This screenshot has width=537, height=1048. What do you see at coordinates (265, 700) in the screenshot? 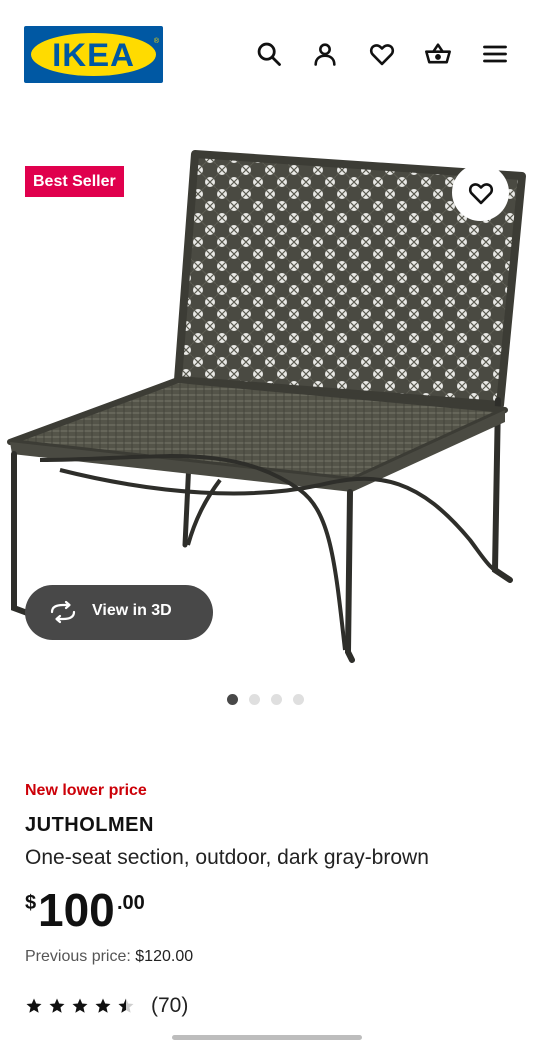
I see `image-pagination` at bounding box center [265, 700].